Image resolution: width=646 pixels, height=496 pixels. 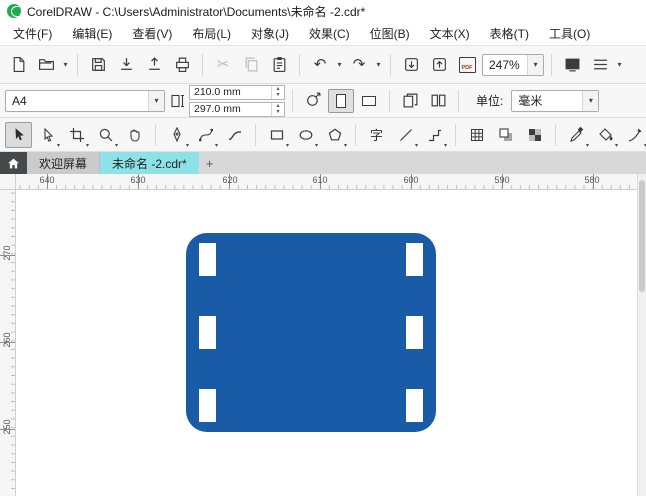 I want to click on crop-tool: ▾, so click(x=76, y=135).